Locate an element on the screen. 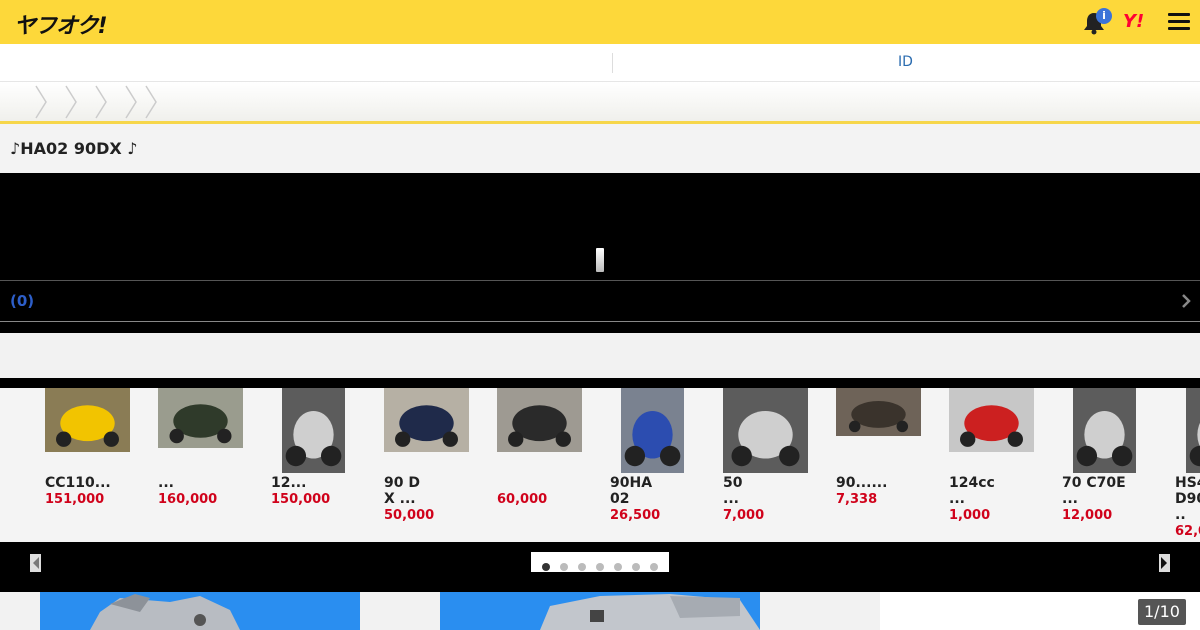  item-price: 12,000 is located at coordinates (1087, 515).